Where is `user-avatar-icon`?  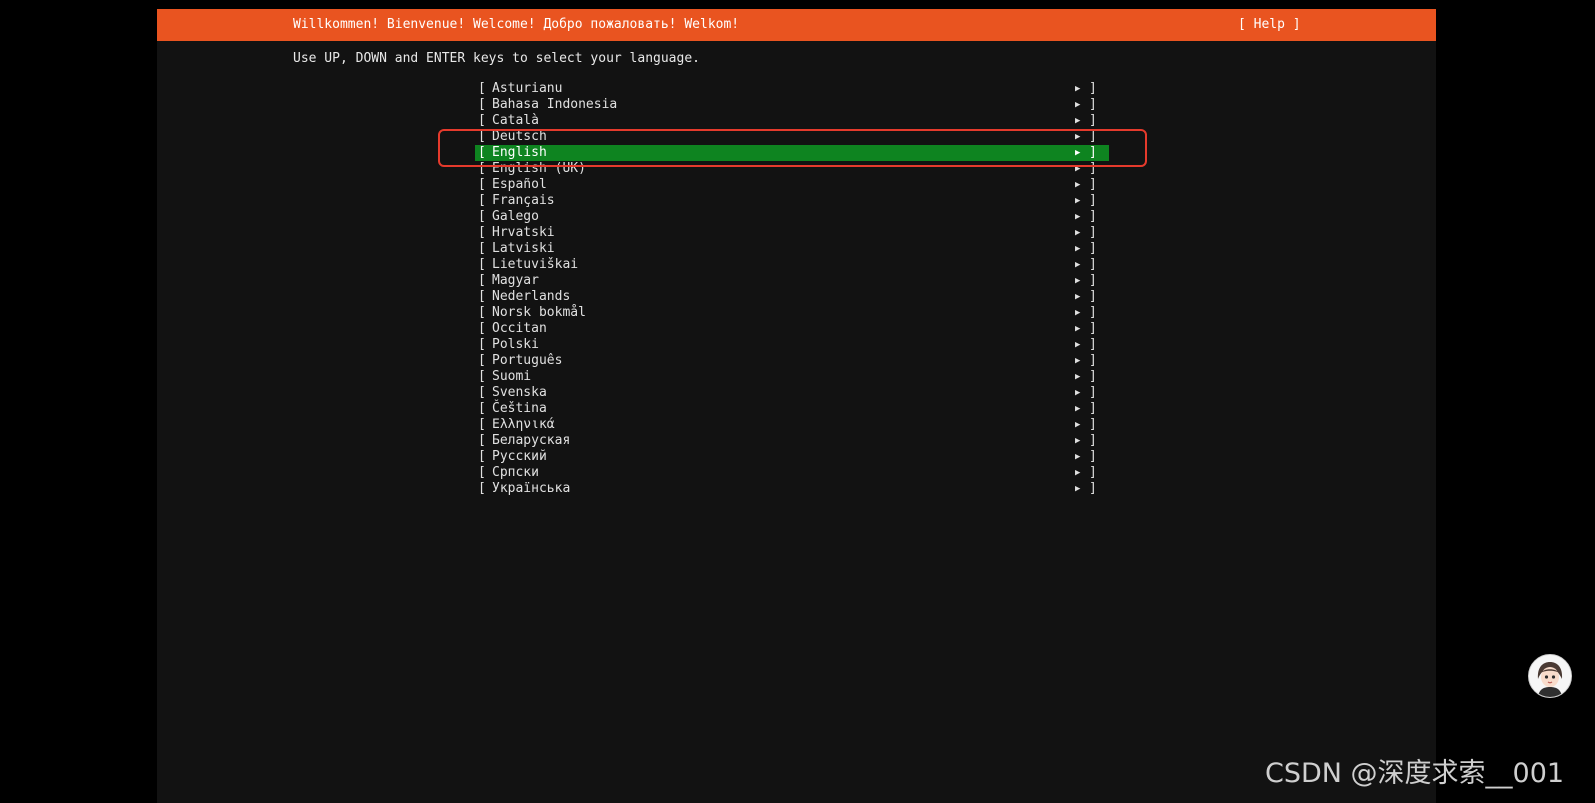 user-avatar-icon is located at coordinates (1550, 676).